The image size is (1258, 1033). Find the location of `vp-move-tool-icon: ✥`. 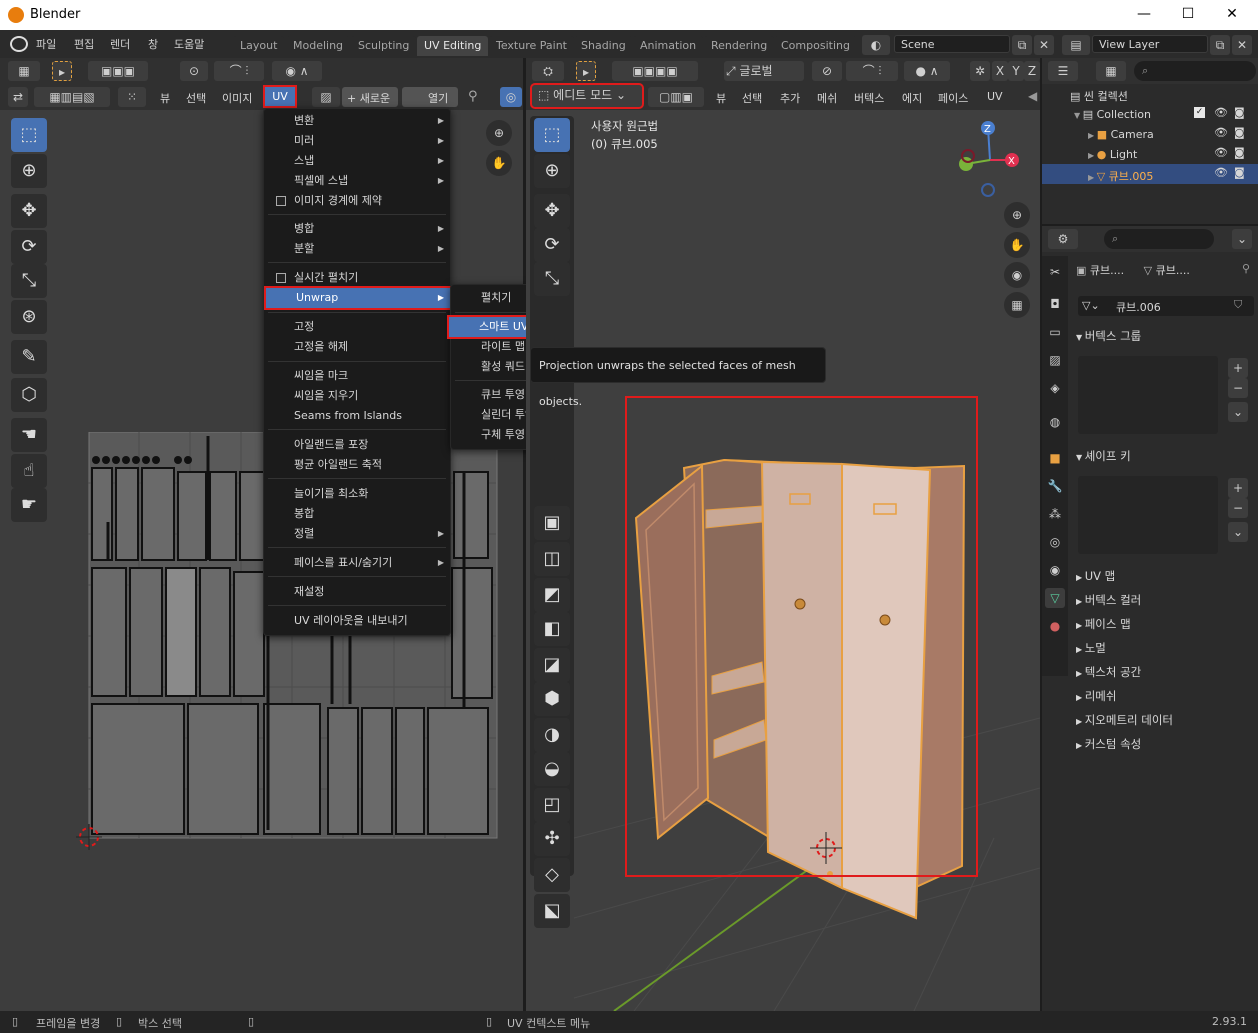

vp-move-tool-icon: ✥ is located at coordinates (552, 211).